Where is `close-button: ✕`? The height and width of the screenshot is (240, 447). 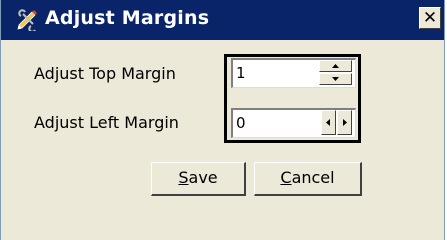
close-button: ✕ is located at coordinates (430, 18).